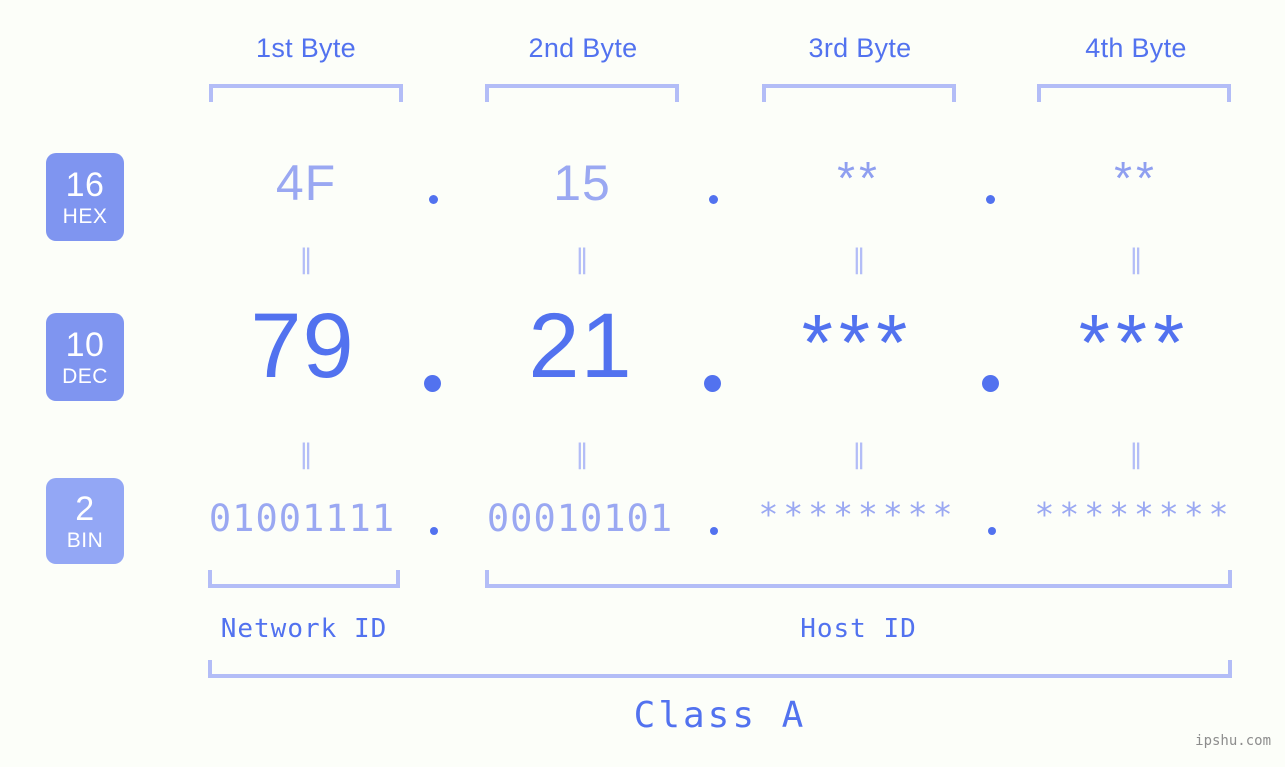  What do you see at coordinates (306, 48) in the screenshot?
I see `byte-header-1: 1st Byte` at bounding box center [306, 48].